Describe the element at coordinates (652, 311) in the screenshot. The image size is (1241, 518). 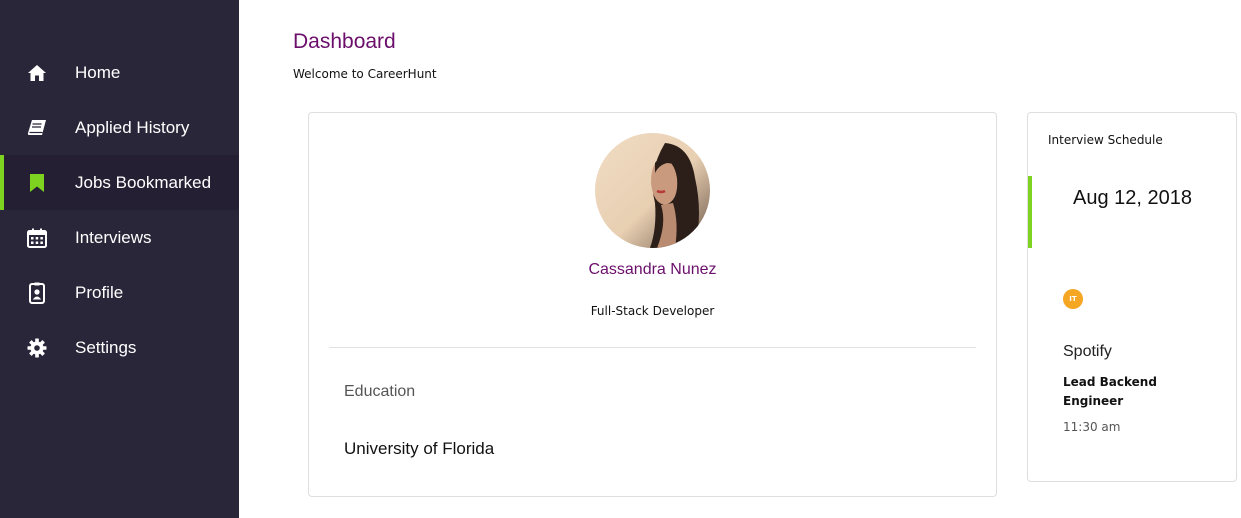
I see `profile-role: Full-Stack Developer` at that location.